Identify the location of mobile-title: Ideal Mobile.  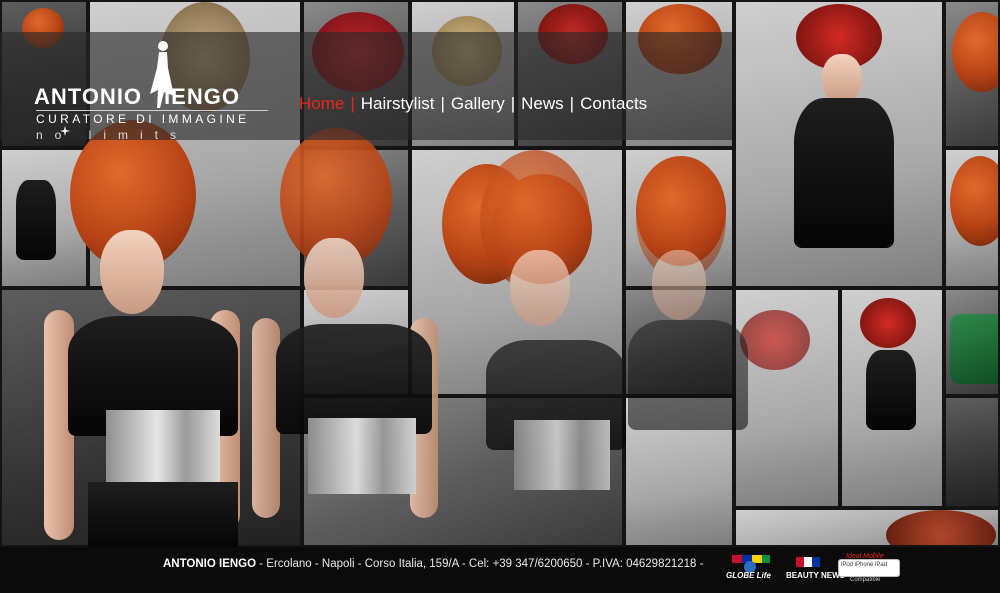
(865, 556).